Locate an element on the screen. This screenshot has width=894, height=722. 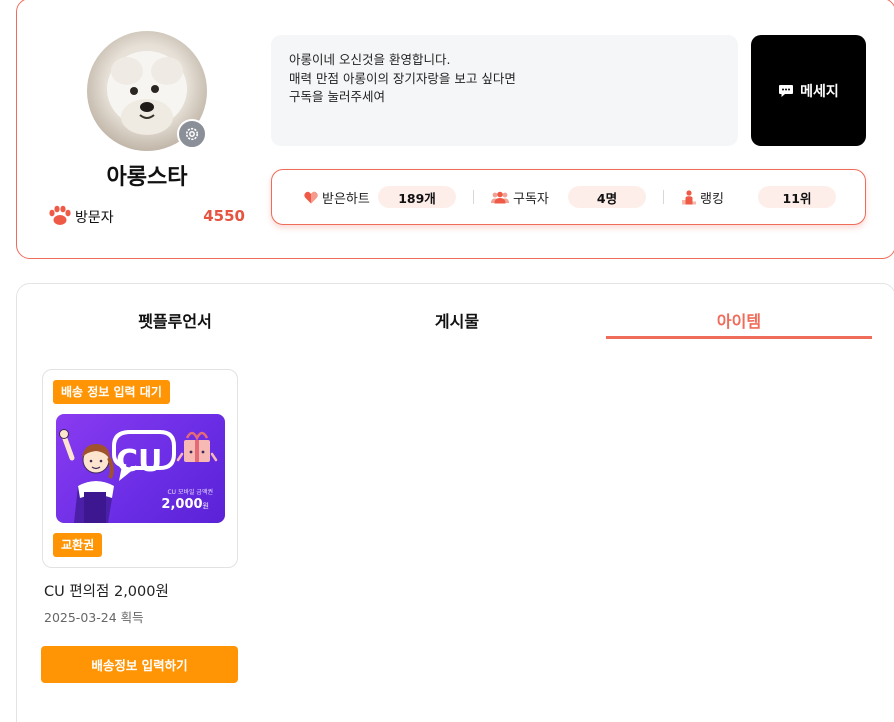
person-rank-icon is located at coordinates (689, 196).